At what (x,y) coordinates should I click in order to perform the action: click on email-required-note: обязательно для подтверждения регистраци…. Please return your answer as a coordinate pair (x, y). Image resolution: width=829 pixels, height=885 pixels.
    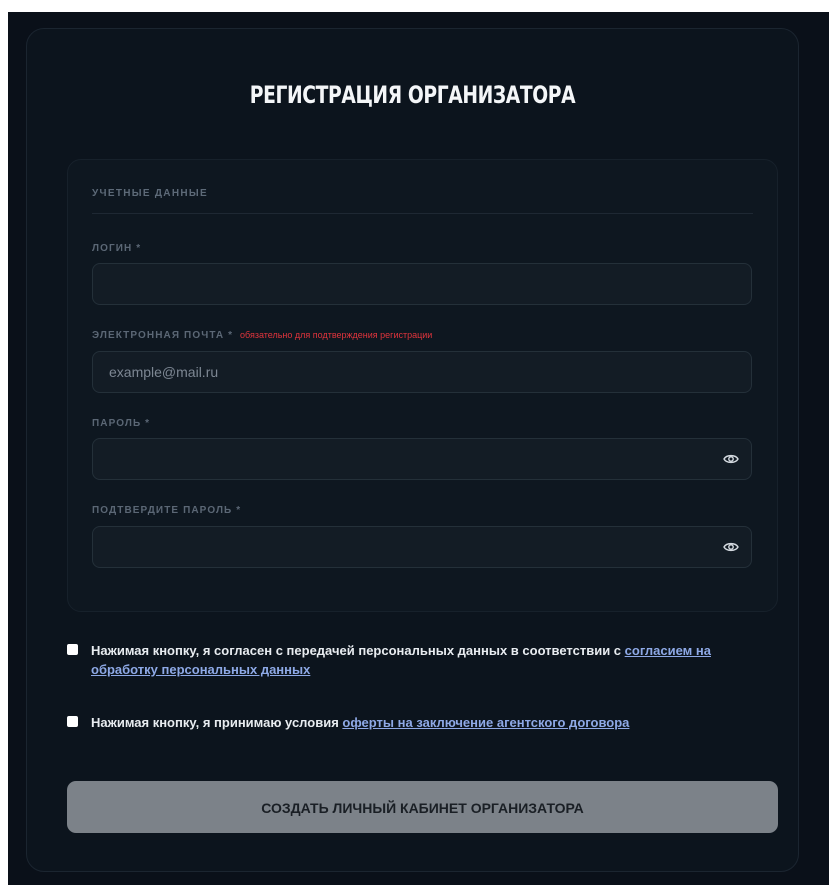
    Looking at the image, I should click on (336, 335).